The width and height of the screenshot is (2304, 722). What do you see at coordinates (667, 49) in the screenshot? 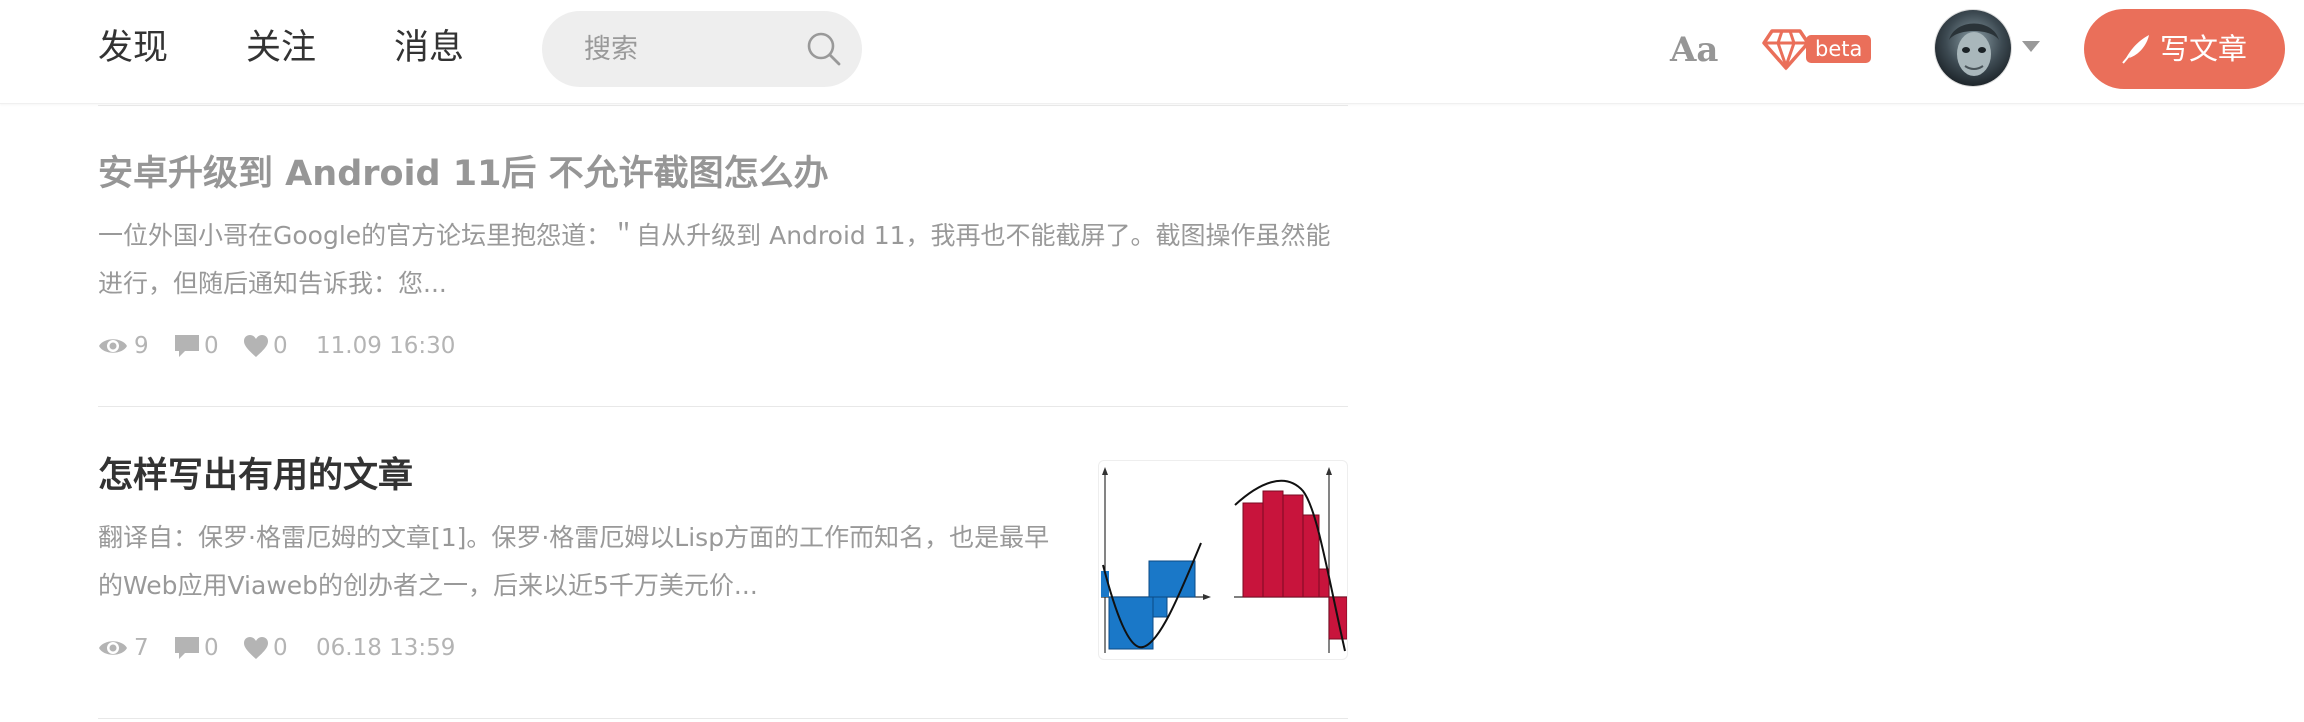
I see `search-input` at bounding box center [667, 49].